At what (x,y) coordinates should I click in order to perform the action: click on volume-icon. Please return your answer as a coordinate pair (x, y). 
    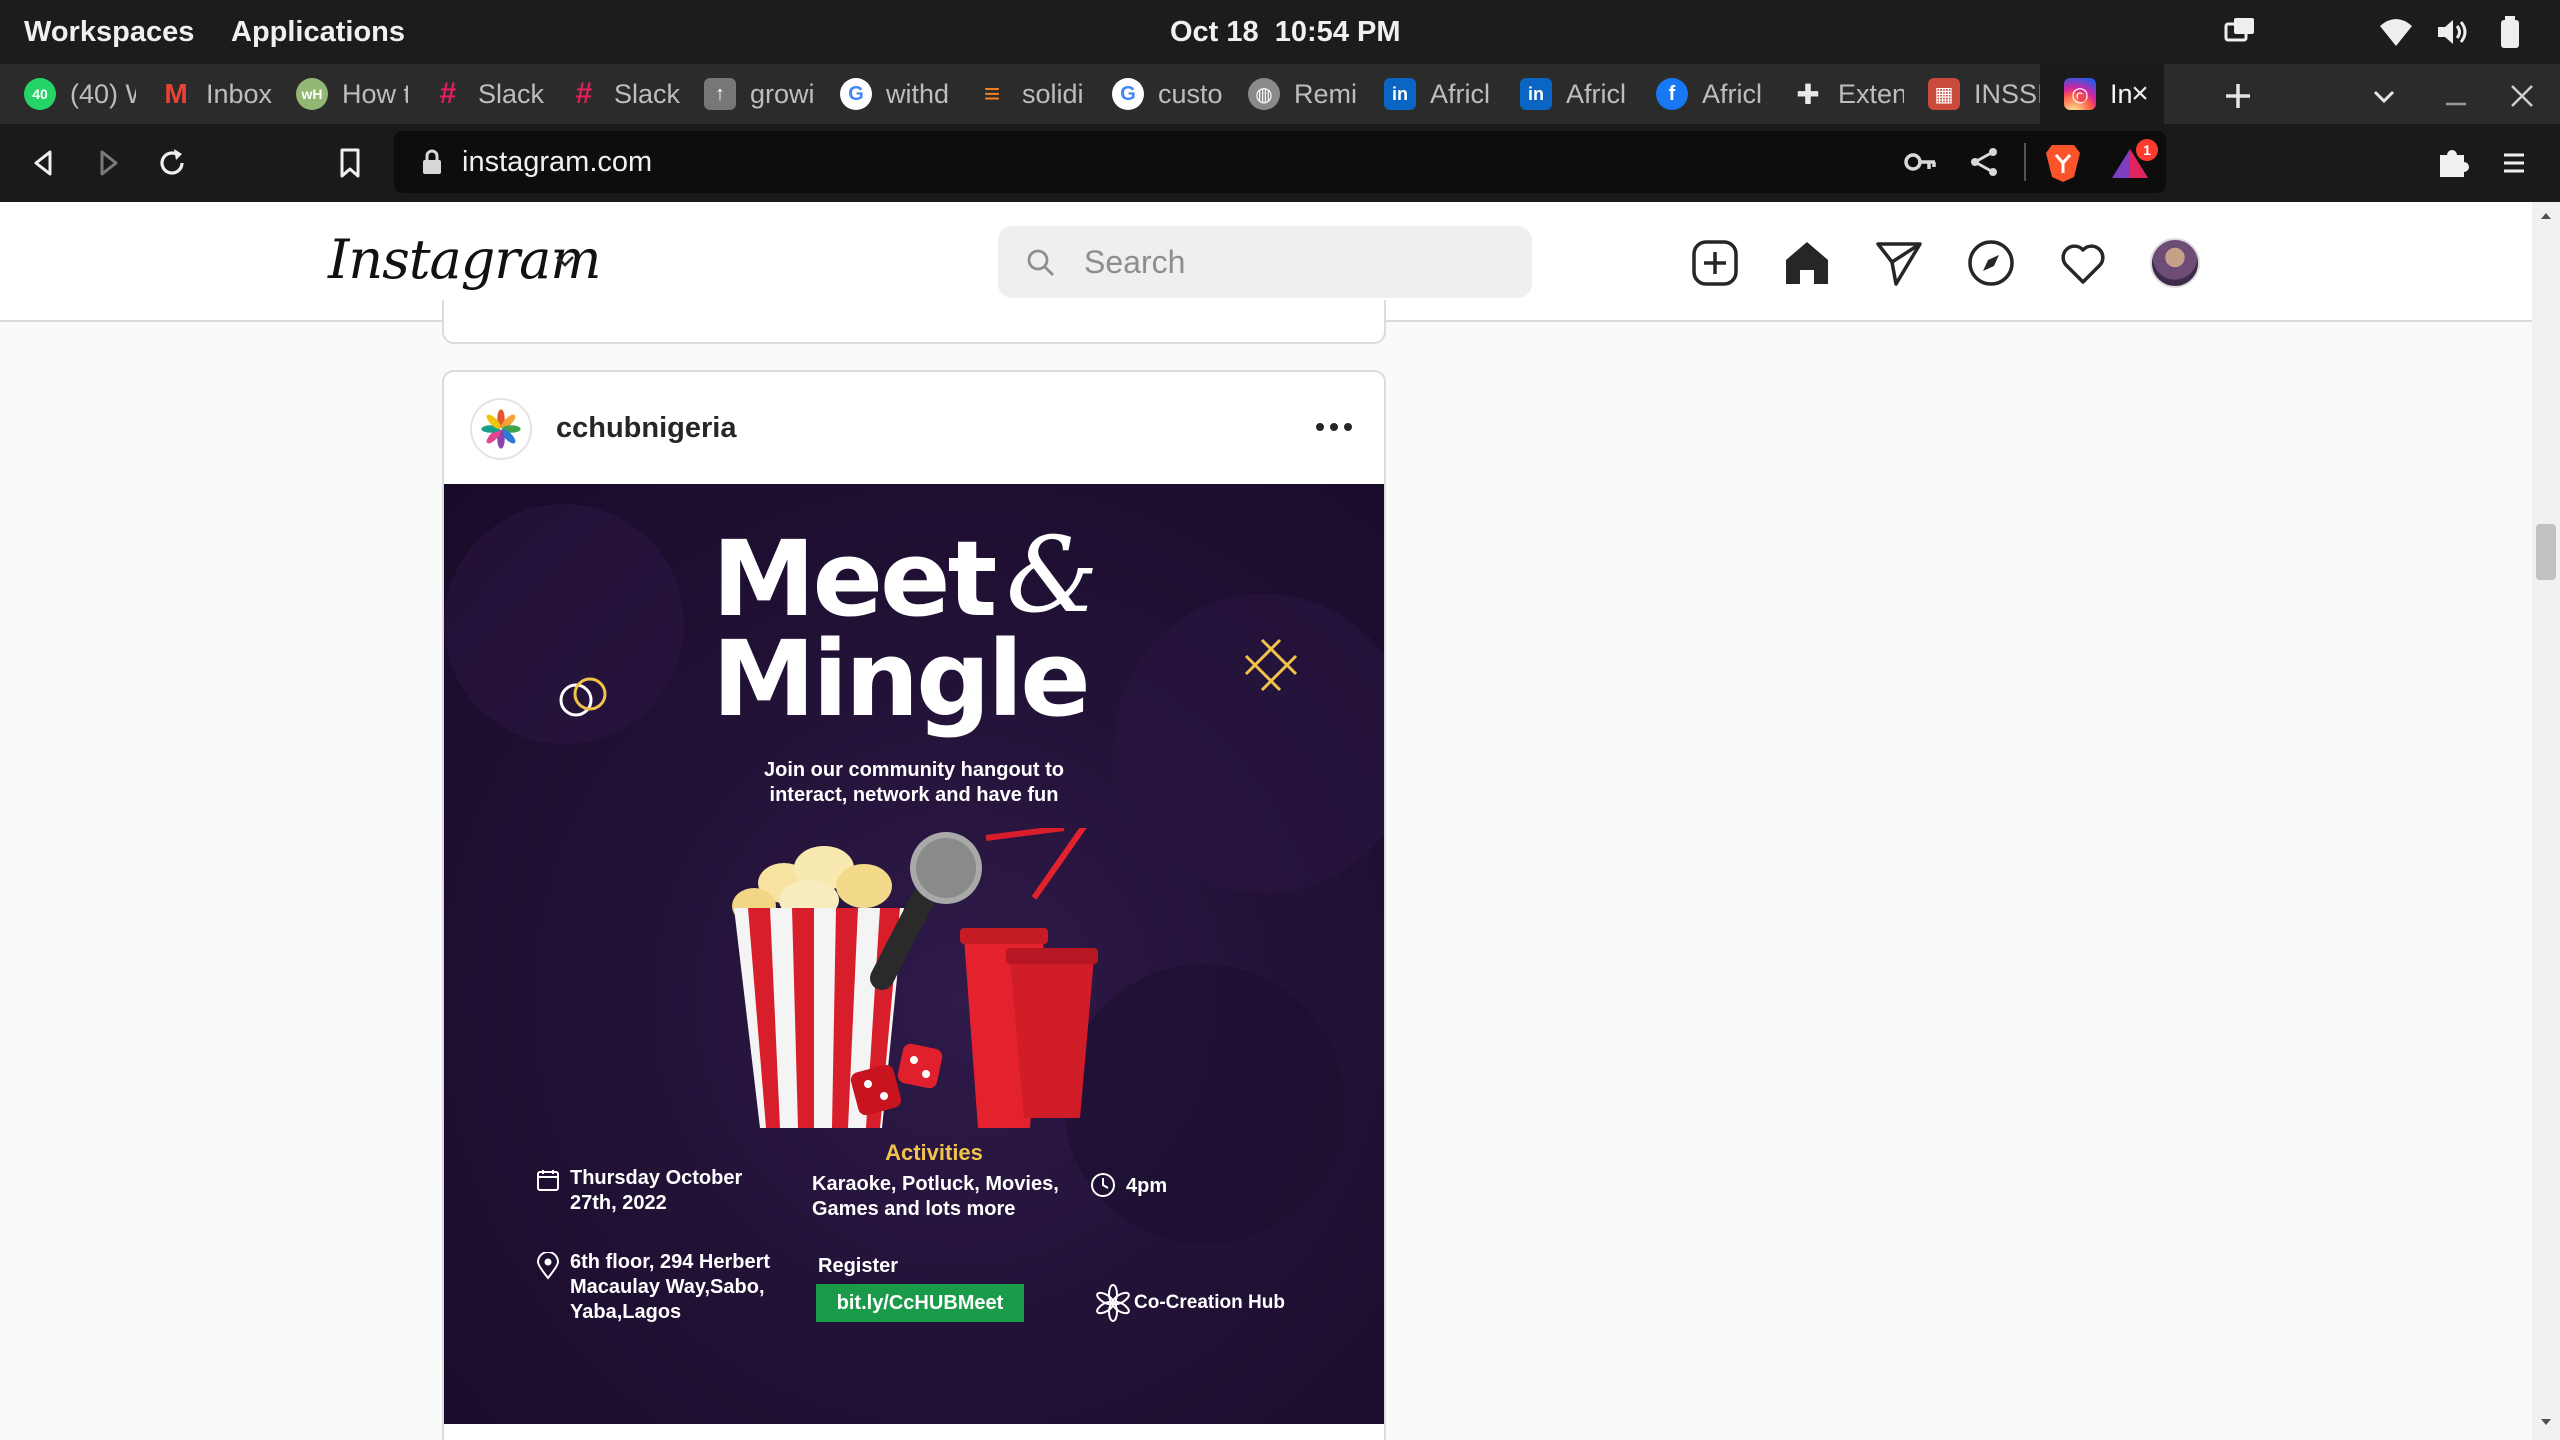
    Looking at the image, I should click on (2452, 32).